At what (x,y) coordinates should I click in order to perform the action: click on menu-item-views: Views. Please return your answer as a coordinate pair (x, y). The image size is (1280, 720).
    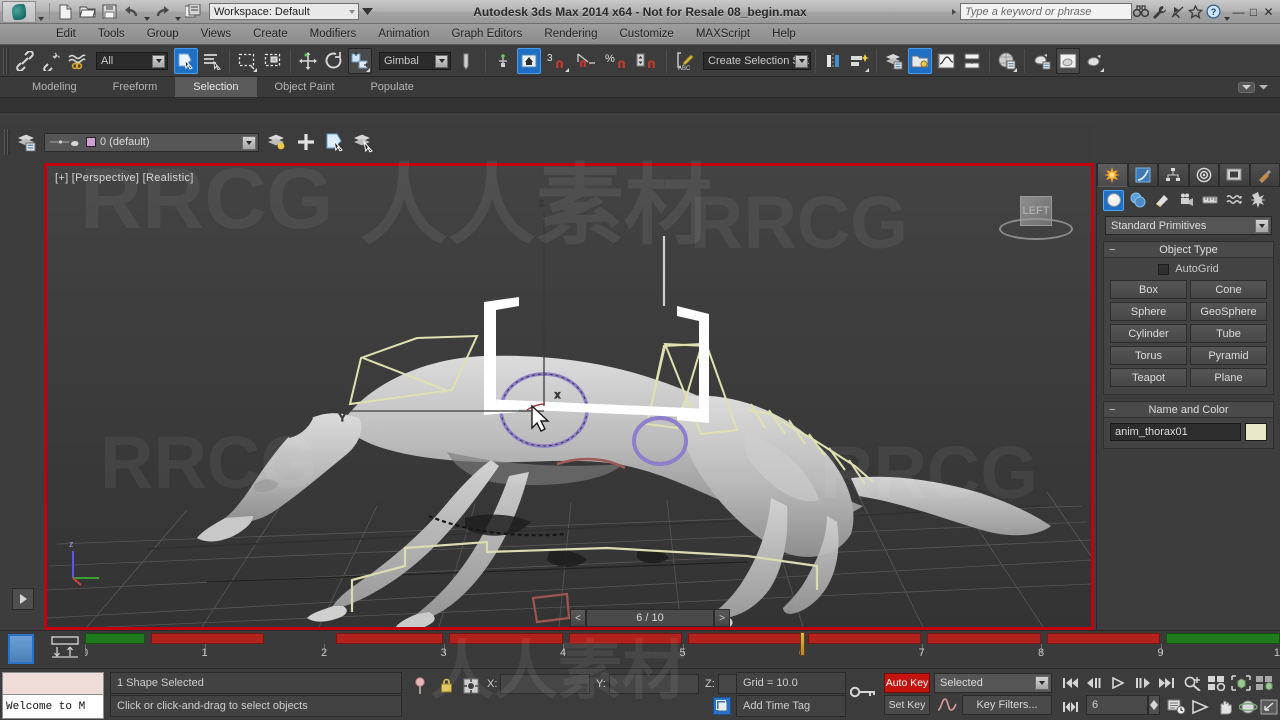
    Looking at the image, I should click on (216, 34).